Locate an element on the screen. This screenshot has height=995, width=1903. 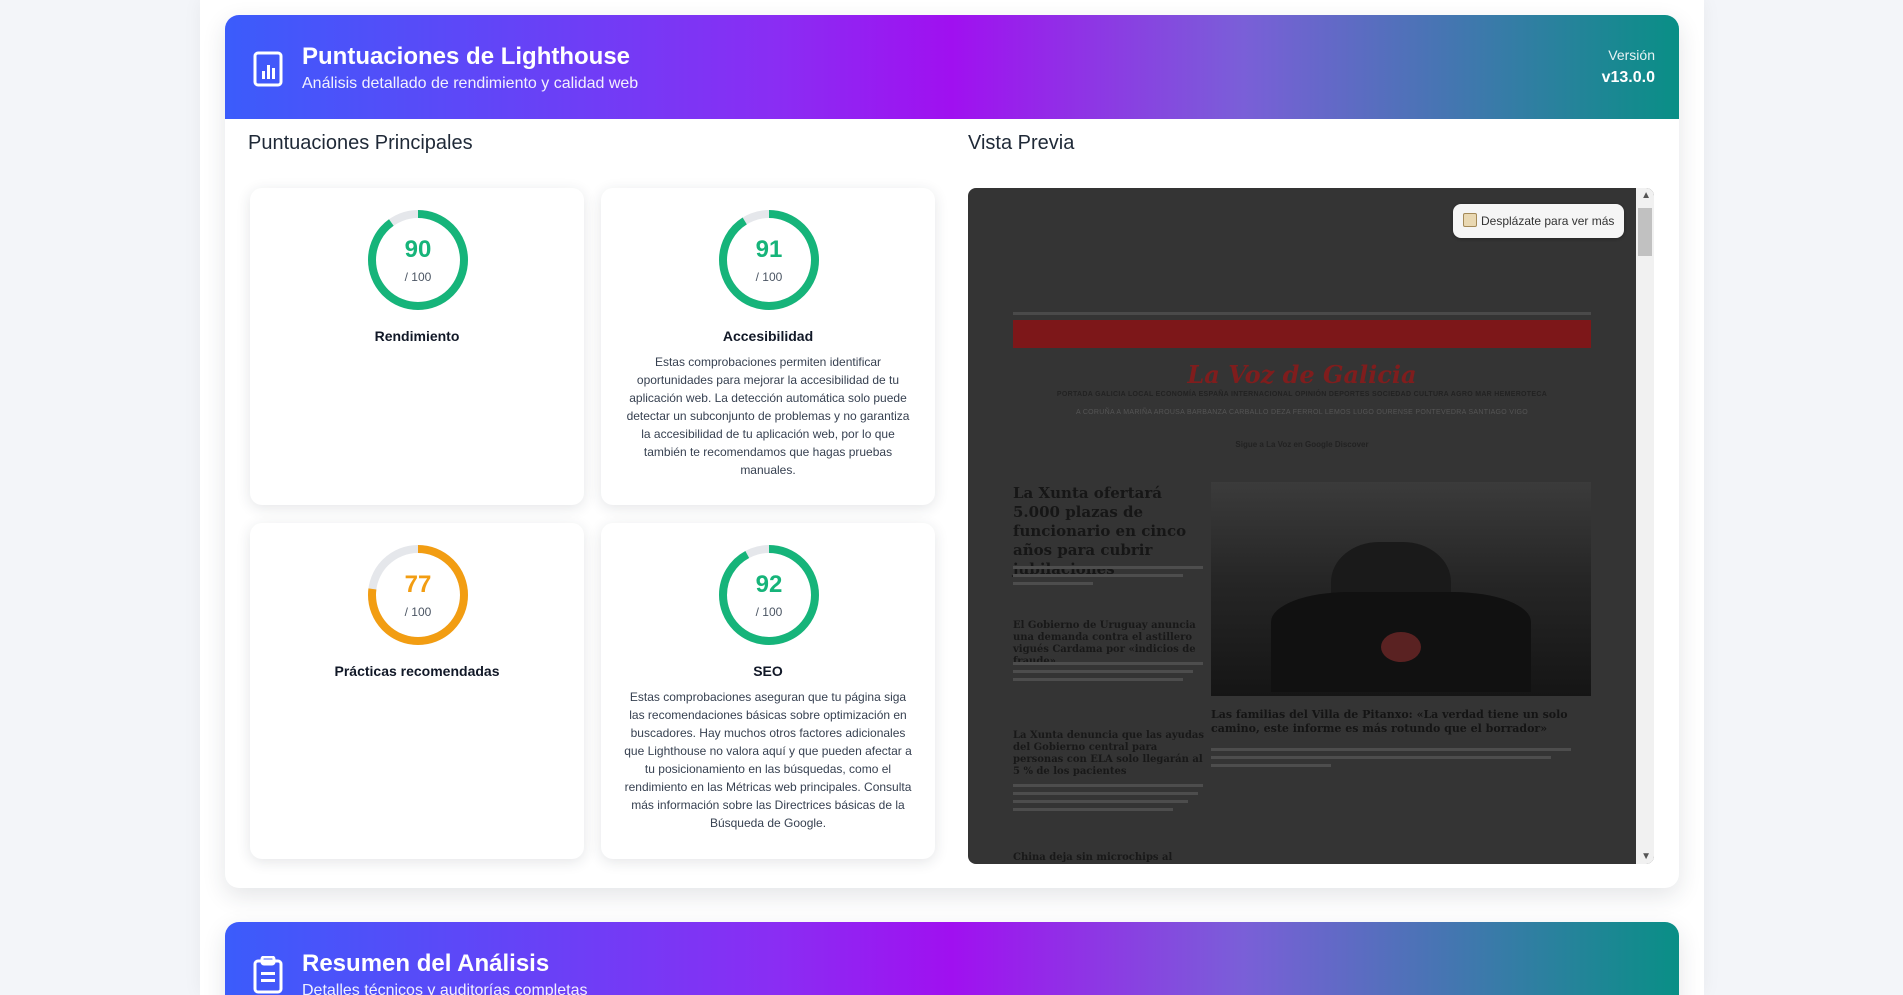
scroll-down-arrow-icon: ▼ is located at coordinates (1646, 856).